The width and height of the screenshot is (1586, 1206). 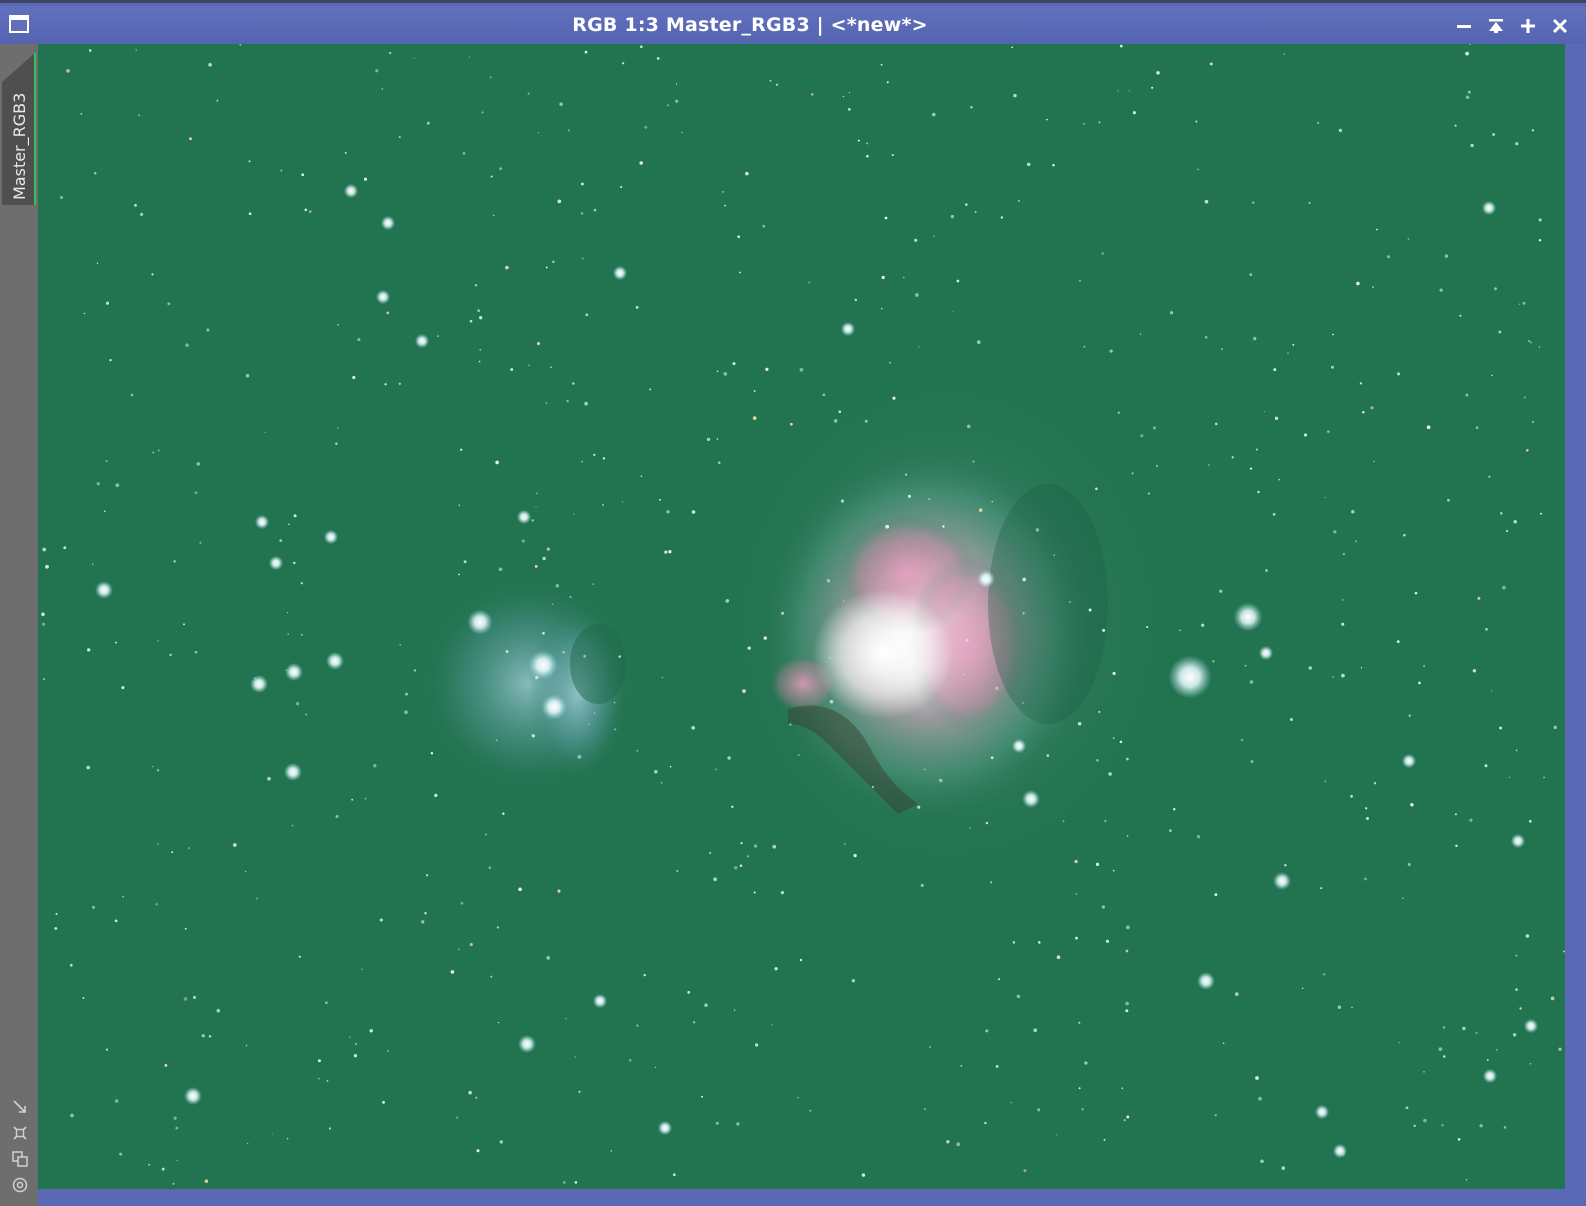 I want to click on shade-icon, so click(x=1496, y=26).